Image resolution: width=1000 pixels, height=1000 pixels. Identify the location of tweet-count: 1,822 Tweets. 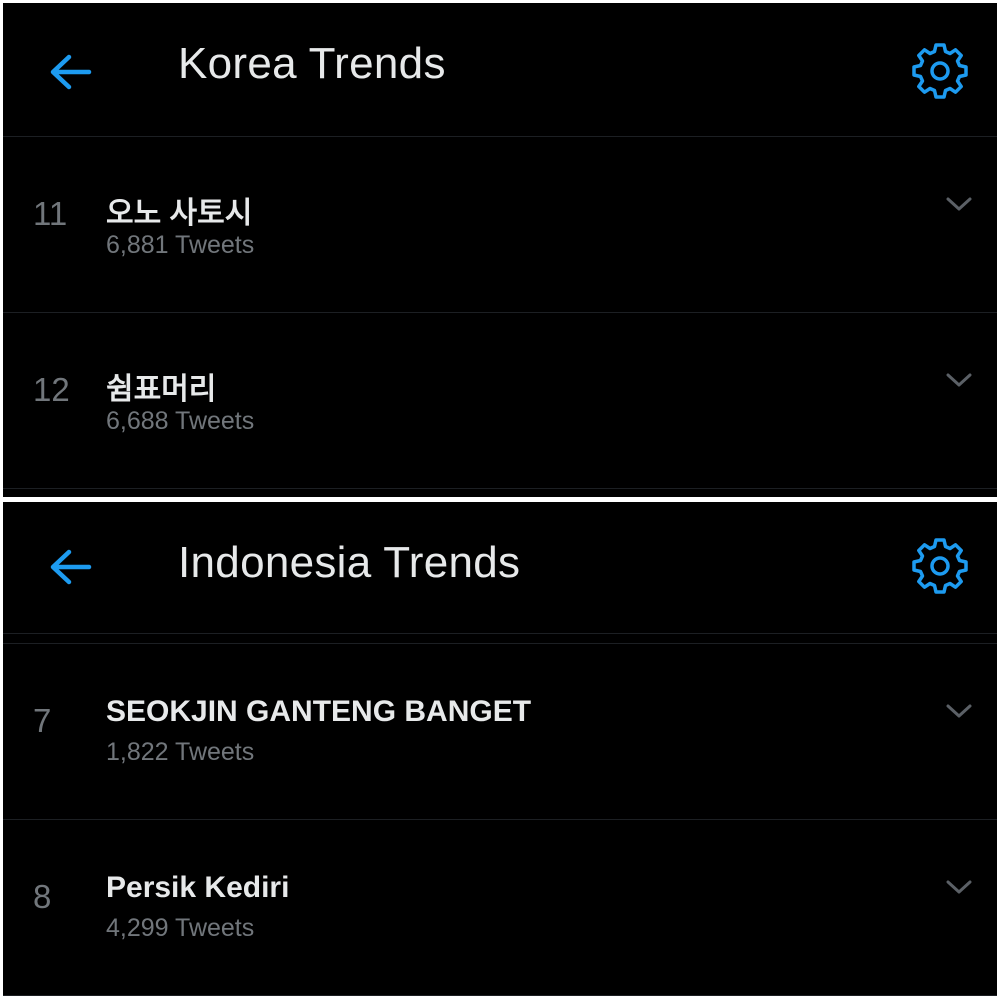
(180, 752).